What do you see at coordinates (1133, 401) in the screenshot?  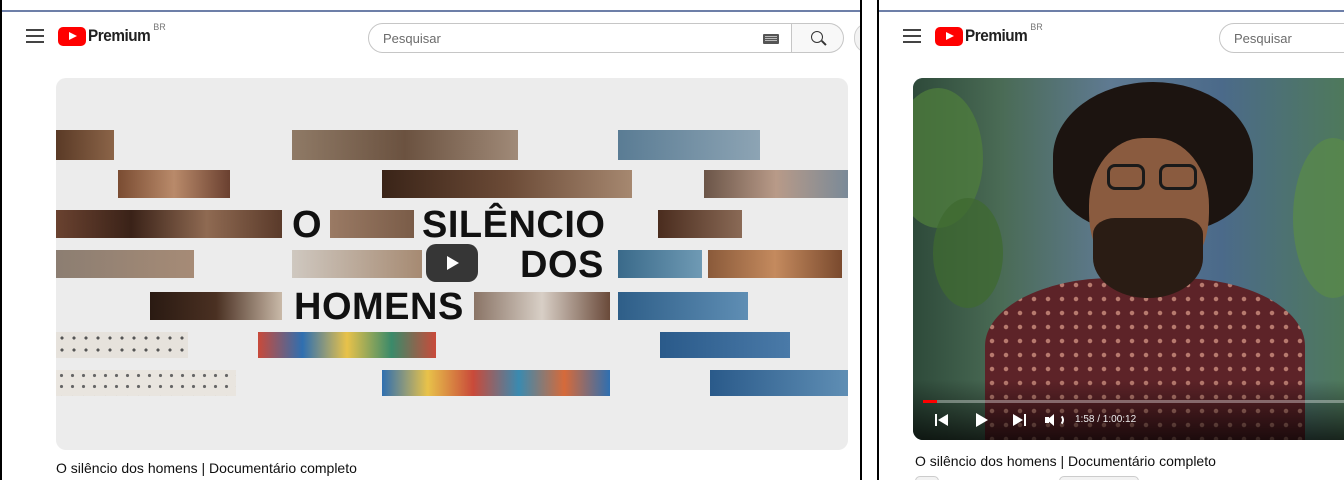 I see `progress-bar` at bounding box center [1133, 401].